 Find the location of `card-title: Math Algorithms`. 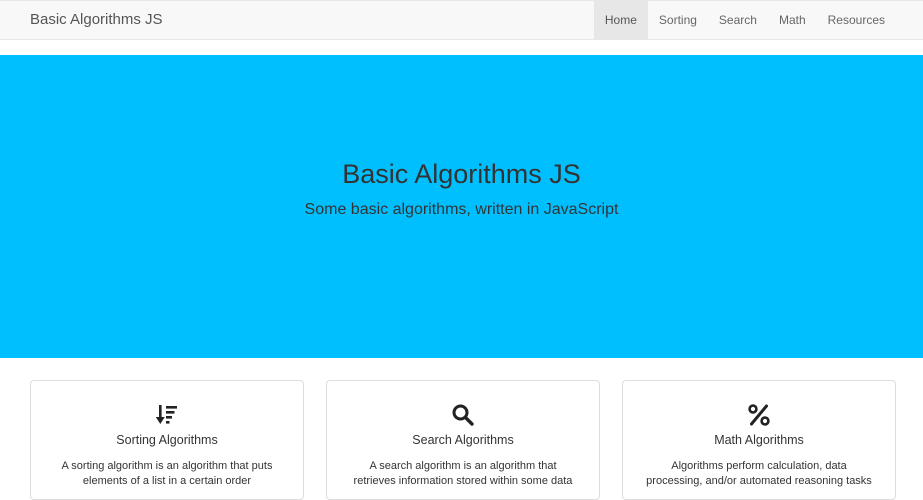

card-title: Math Algorithms is located at coordinates (759, 440).